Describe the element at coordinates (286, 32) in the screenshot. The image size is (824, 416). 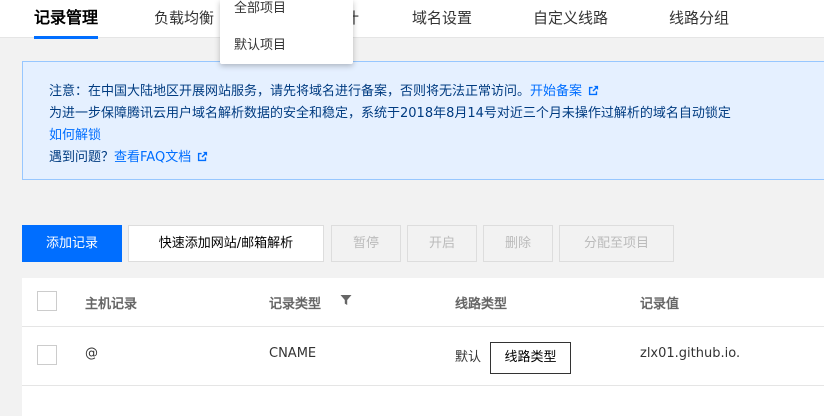
I see `project-dropdown-menu: 全部项目 默认项目` at that location.